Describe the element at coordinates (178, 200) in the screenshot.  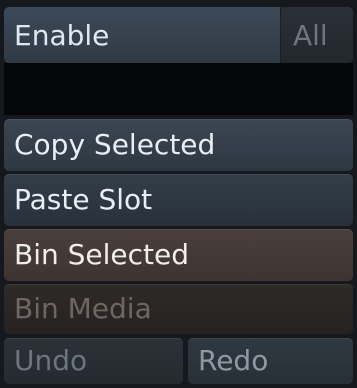
I see `paste-slot-button: Paste Slot` at that location.